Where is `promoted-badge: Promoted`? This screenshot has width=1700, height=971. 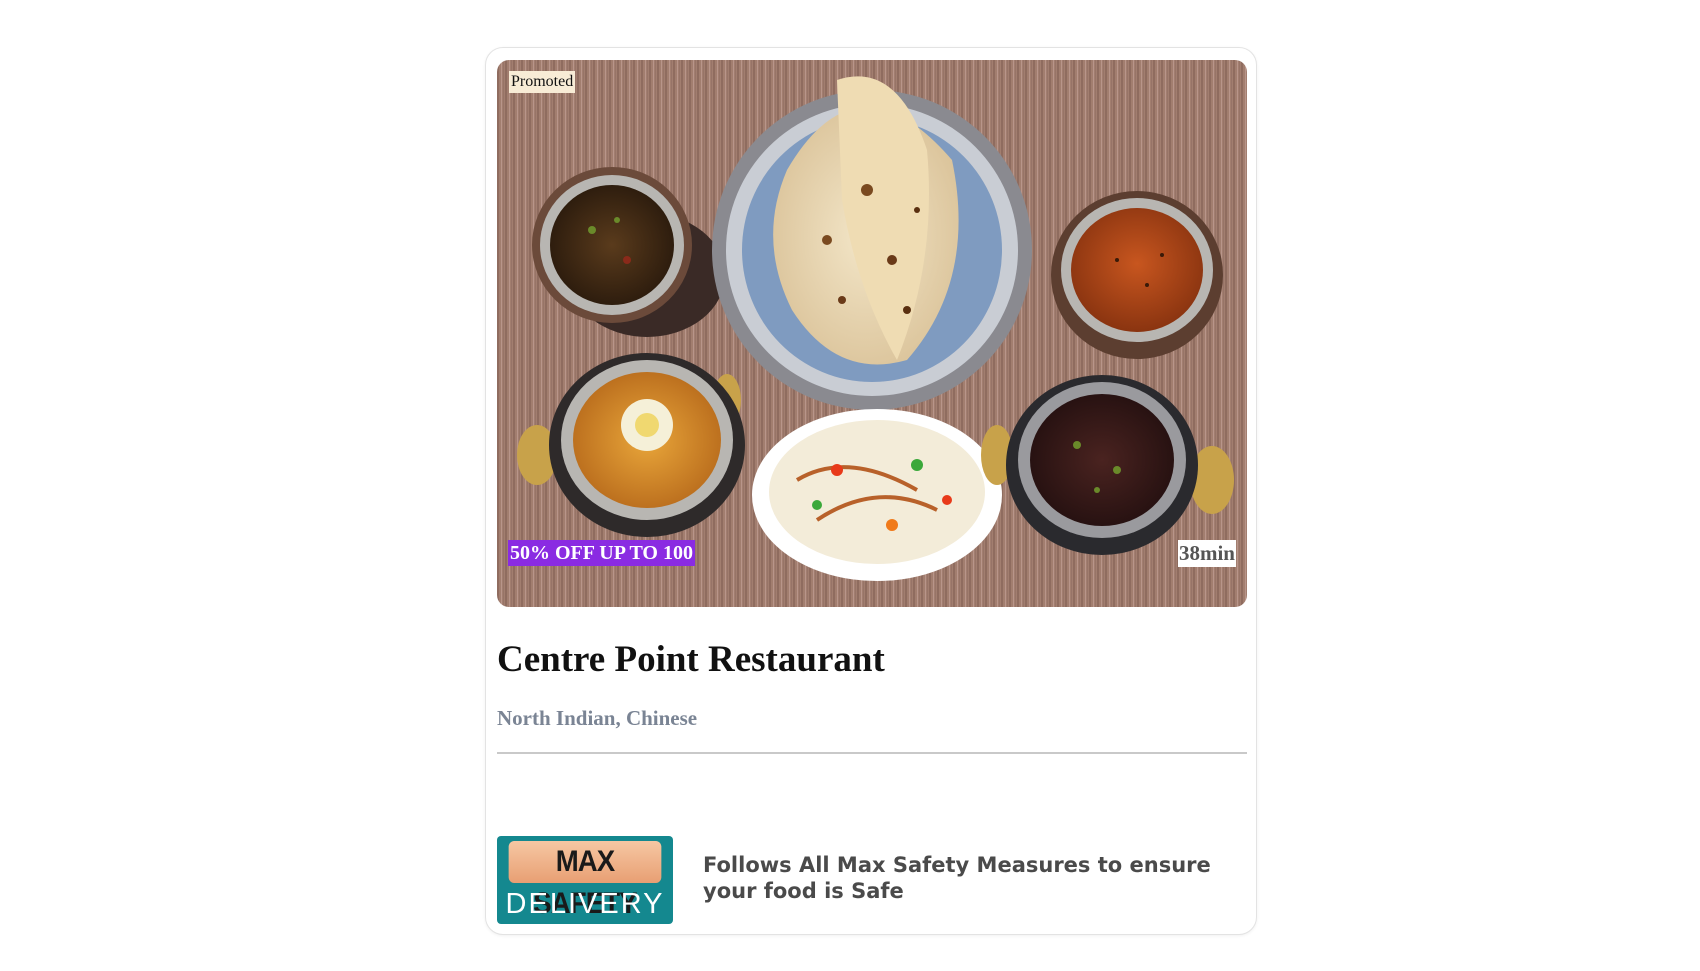 promoted-badge: Promoted is located at coordinates (542, 82).